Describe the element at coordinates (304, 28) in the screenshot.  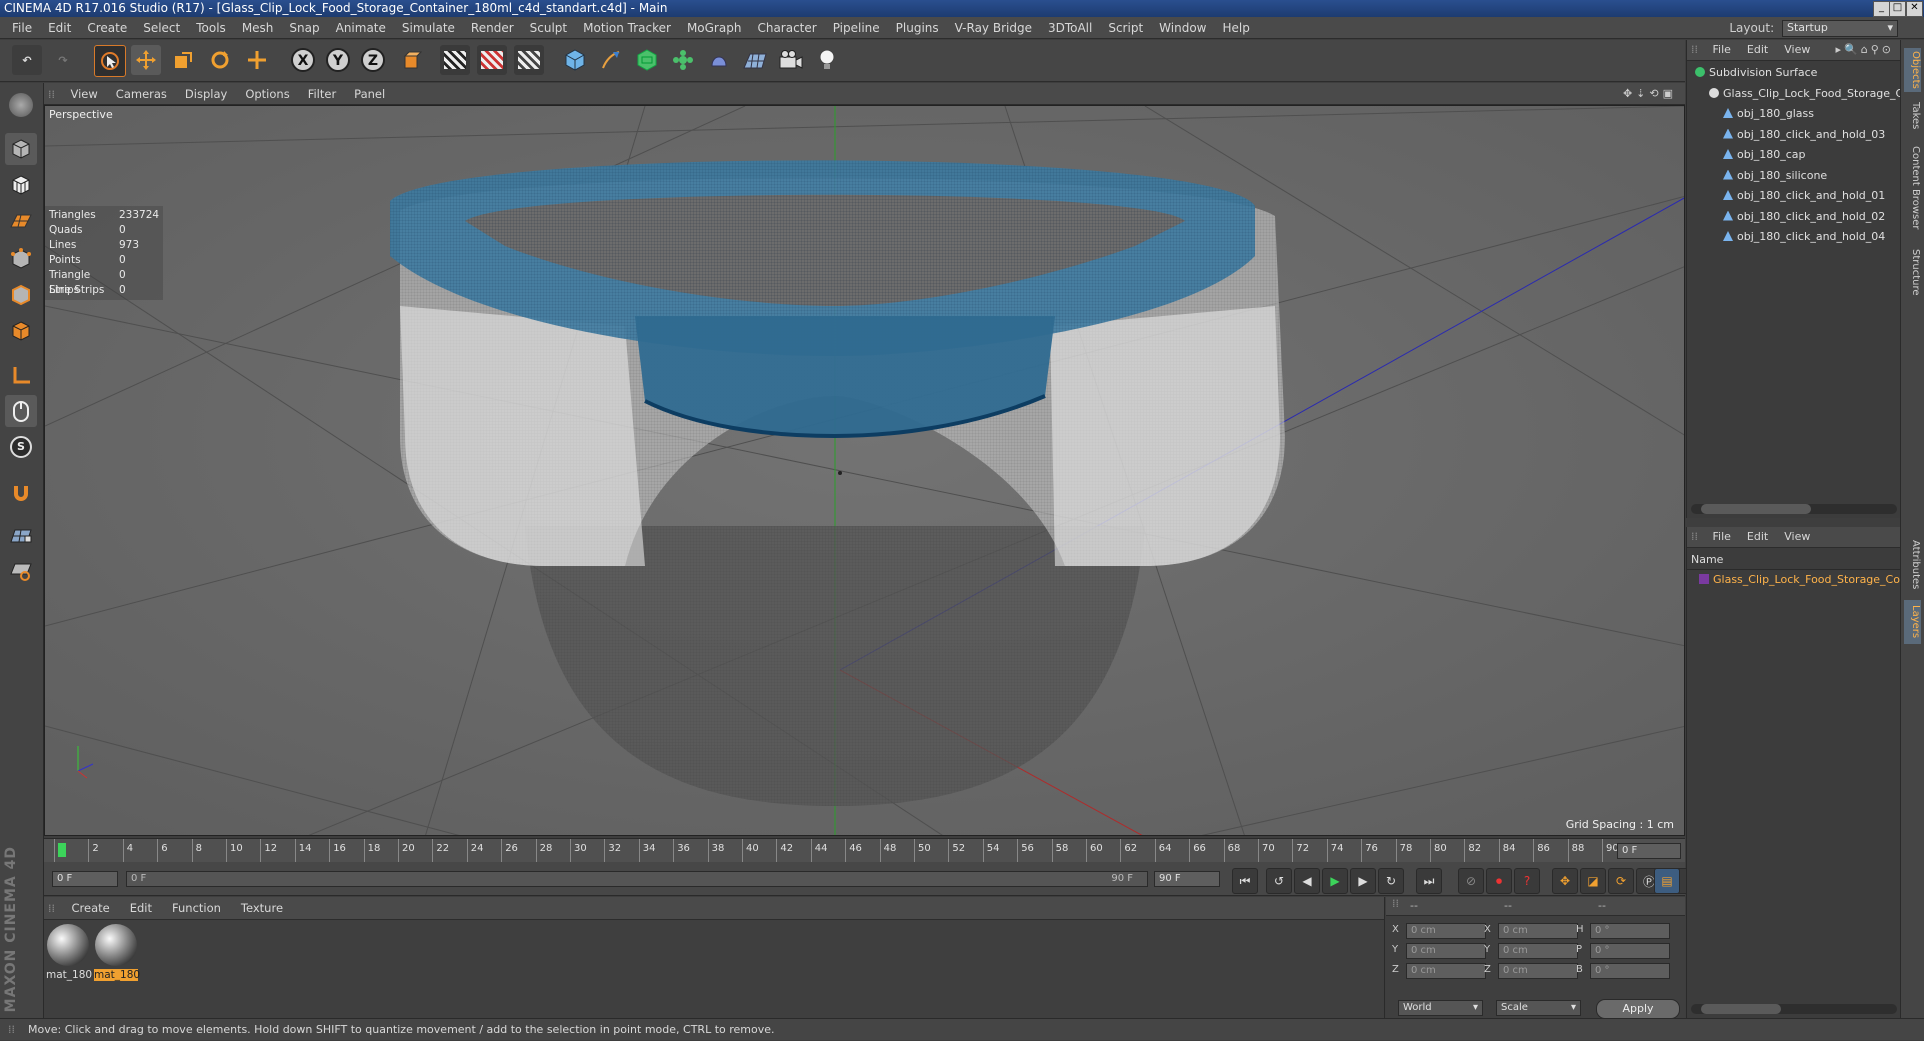
I see `menu-snap: Snap` at that location.